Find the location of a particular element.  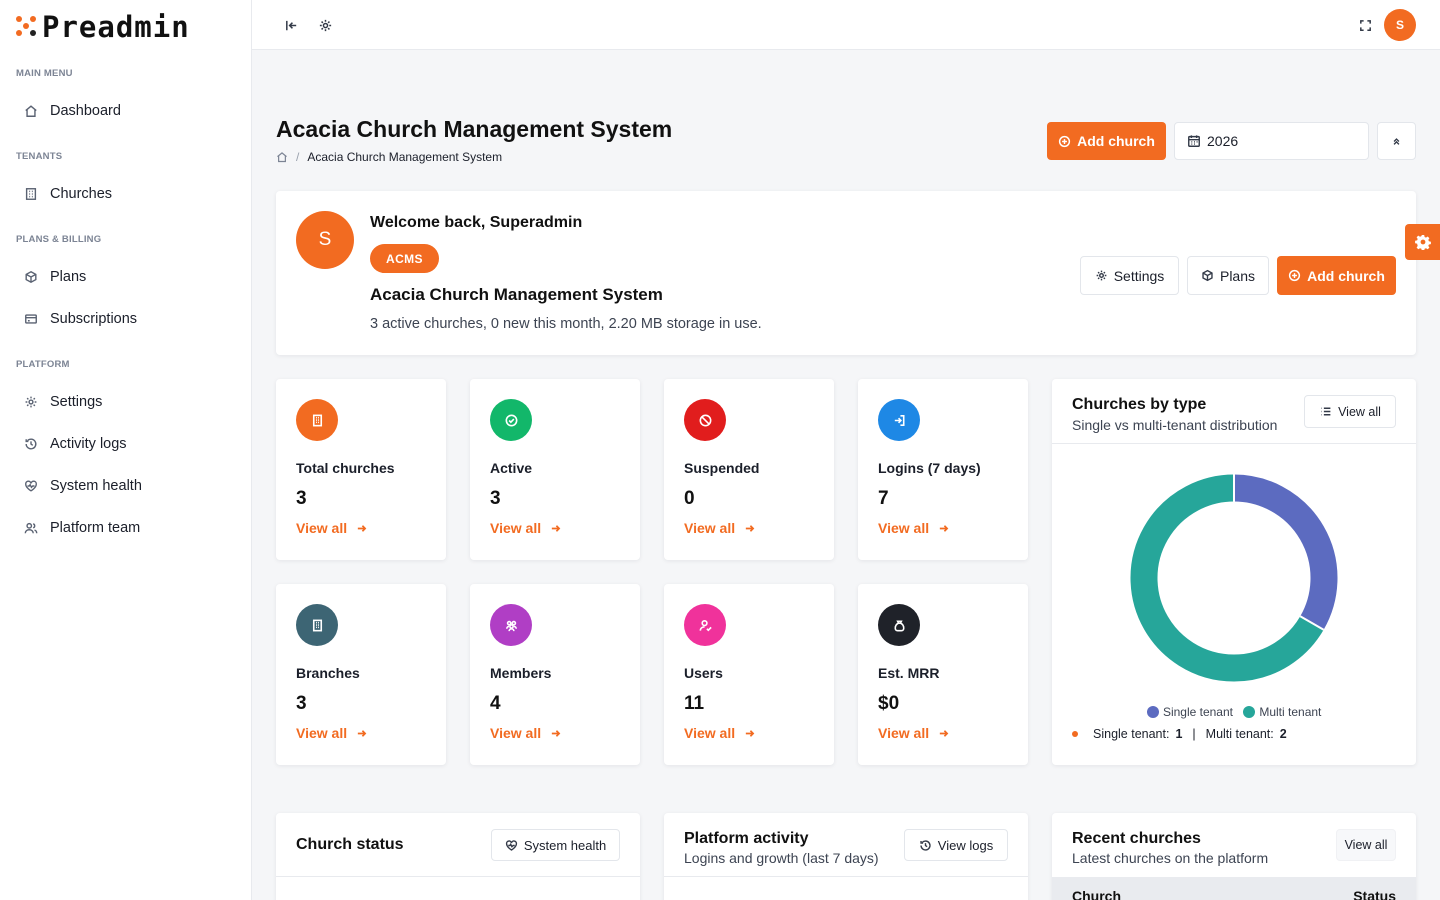

sidebar-item-label: Settings is located at coordinates (76, 402).